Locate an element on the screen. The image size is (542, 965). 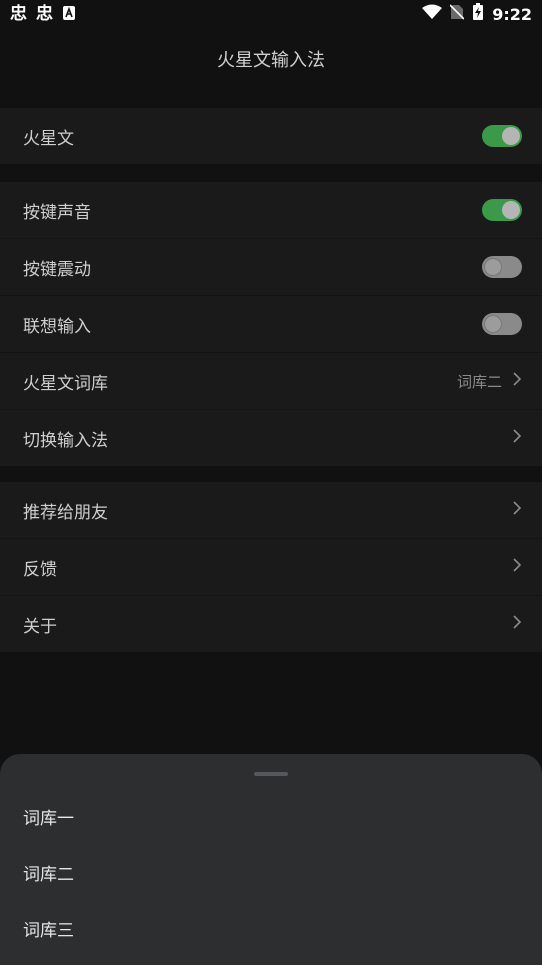
key-vibration-switch is located at coordinates (502, 267).